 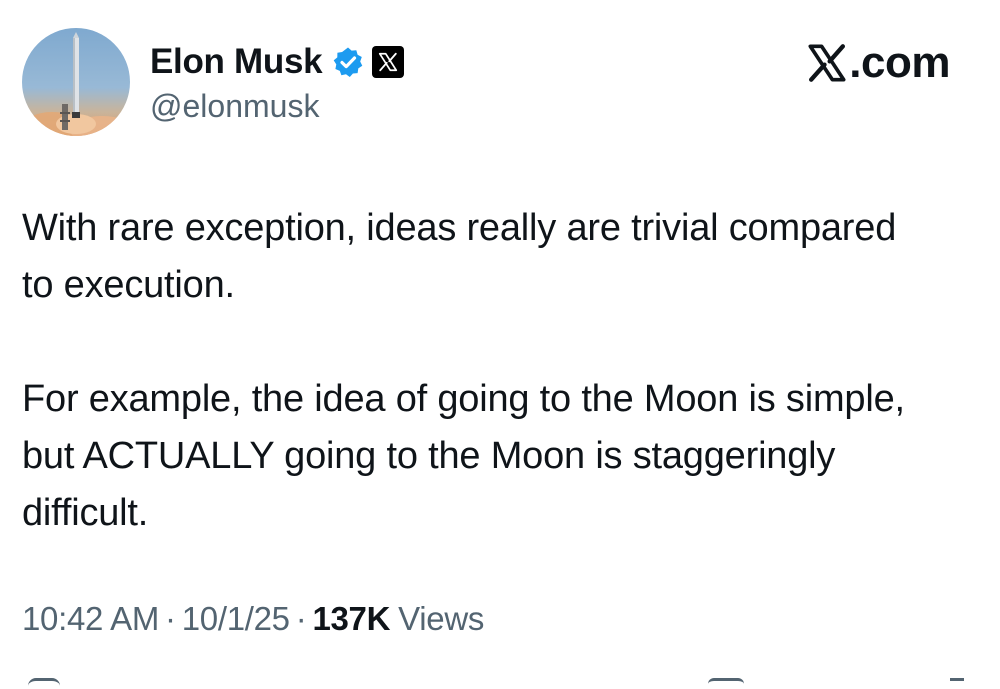 I want to click on views-count: 137K, so click(x=351, y=618).